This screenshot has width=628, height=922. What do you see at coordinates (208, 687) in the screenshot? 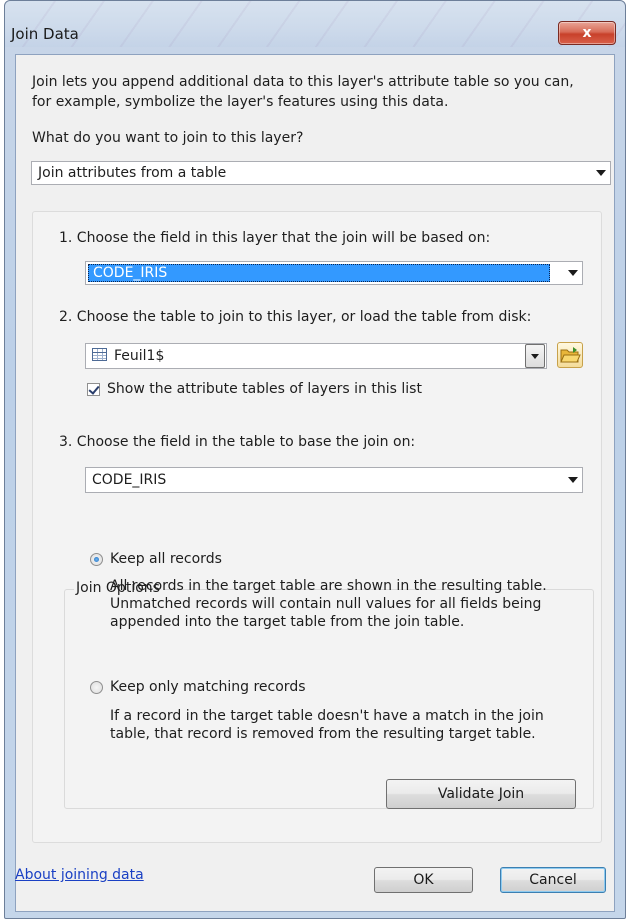
I see `keep-matching-records-label: Keep only matching records` at bounding box center [208, 687].